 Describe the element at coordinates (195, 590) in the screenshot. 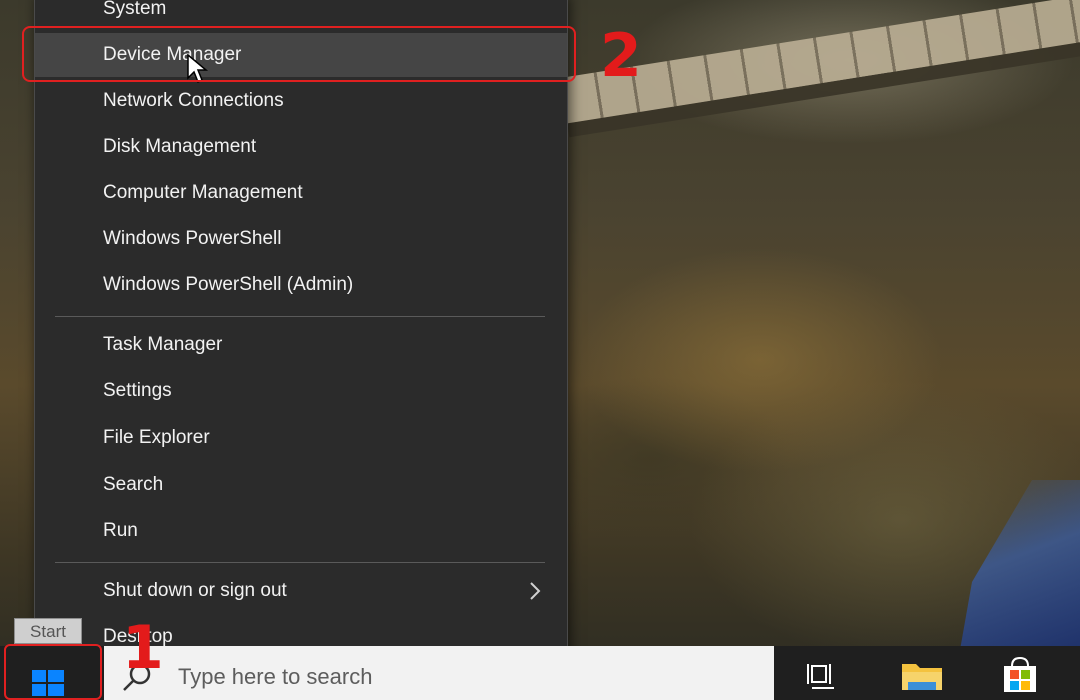

I see `menu-item-label: Shut down or sign out` at that location.